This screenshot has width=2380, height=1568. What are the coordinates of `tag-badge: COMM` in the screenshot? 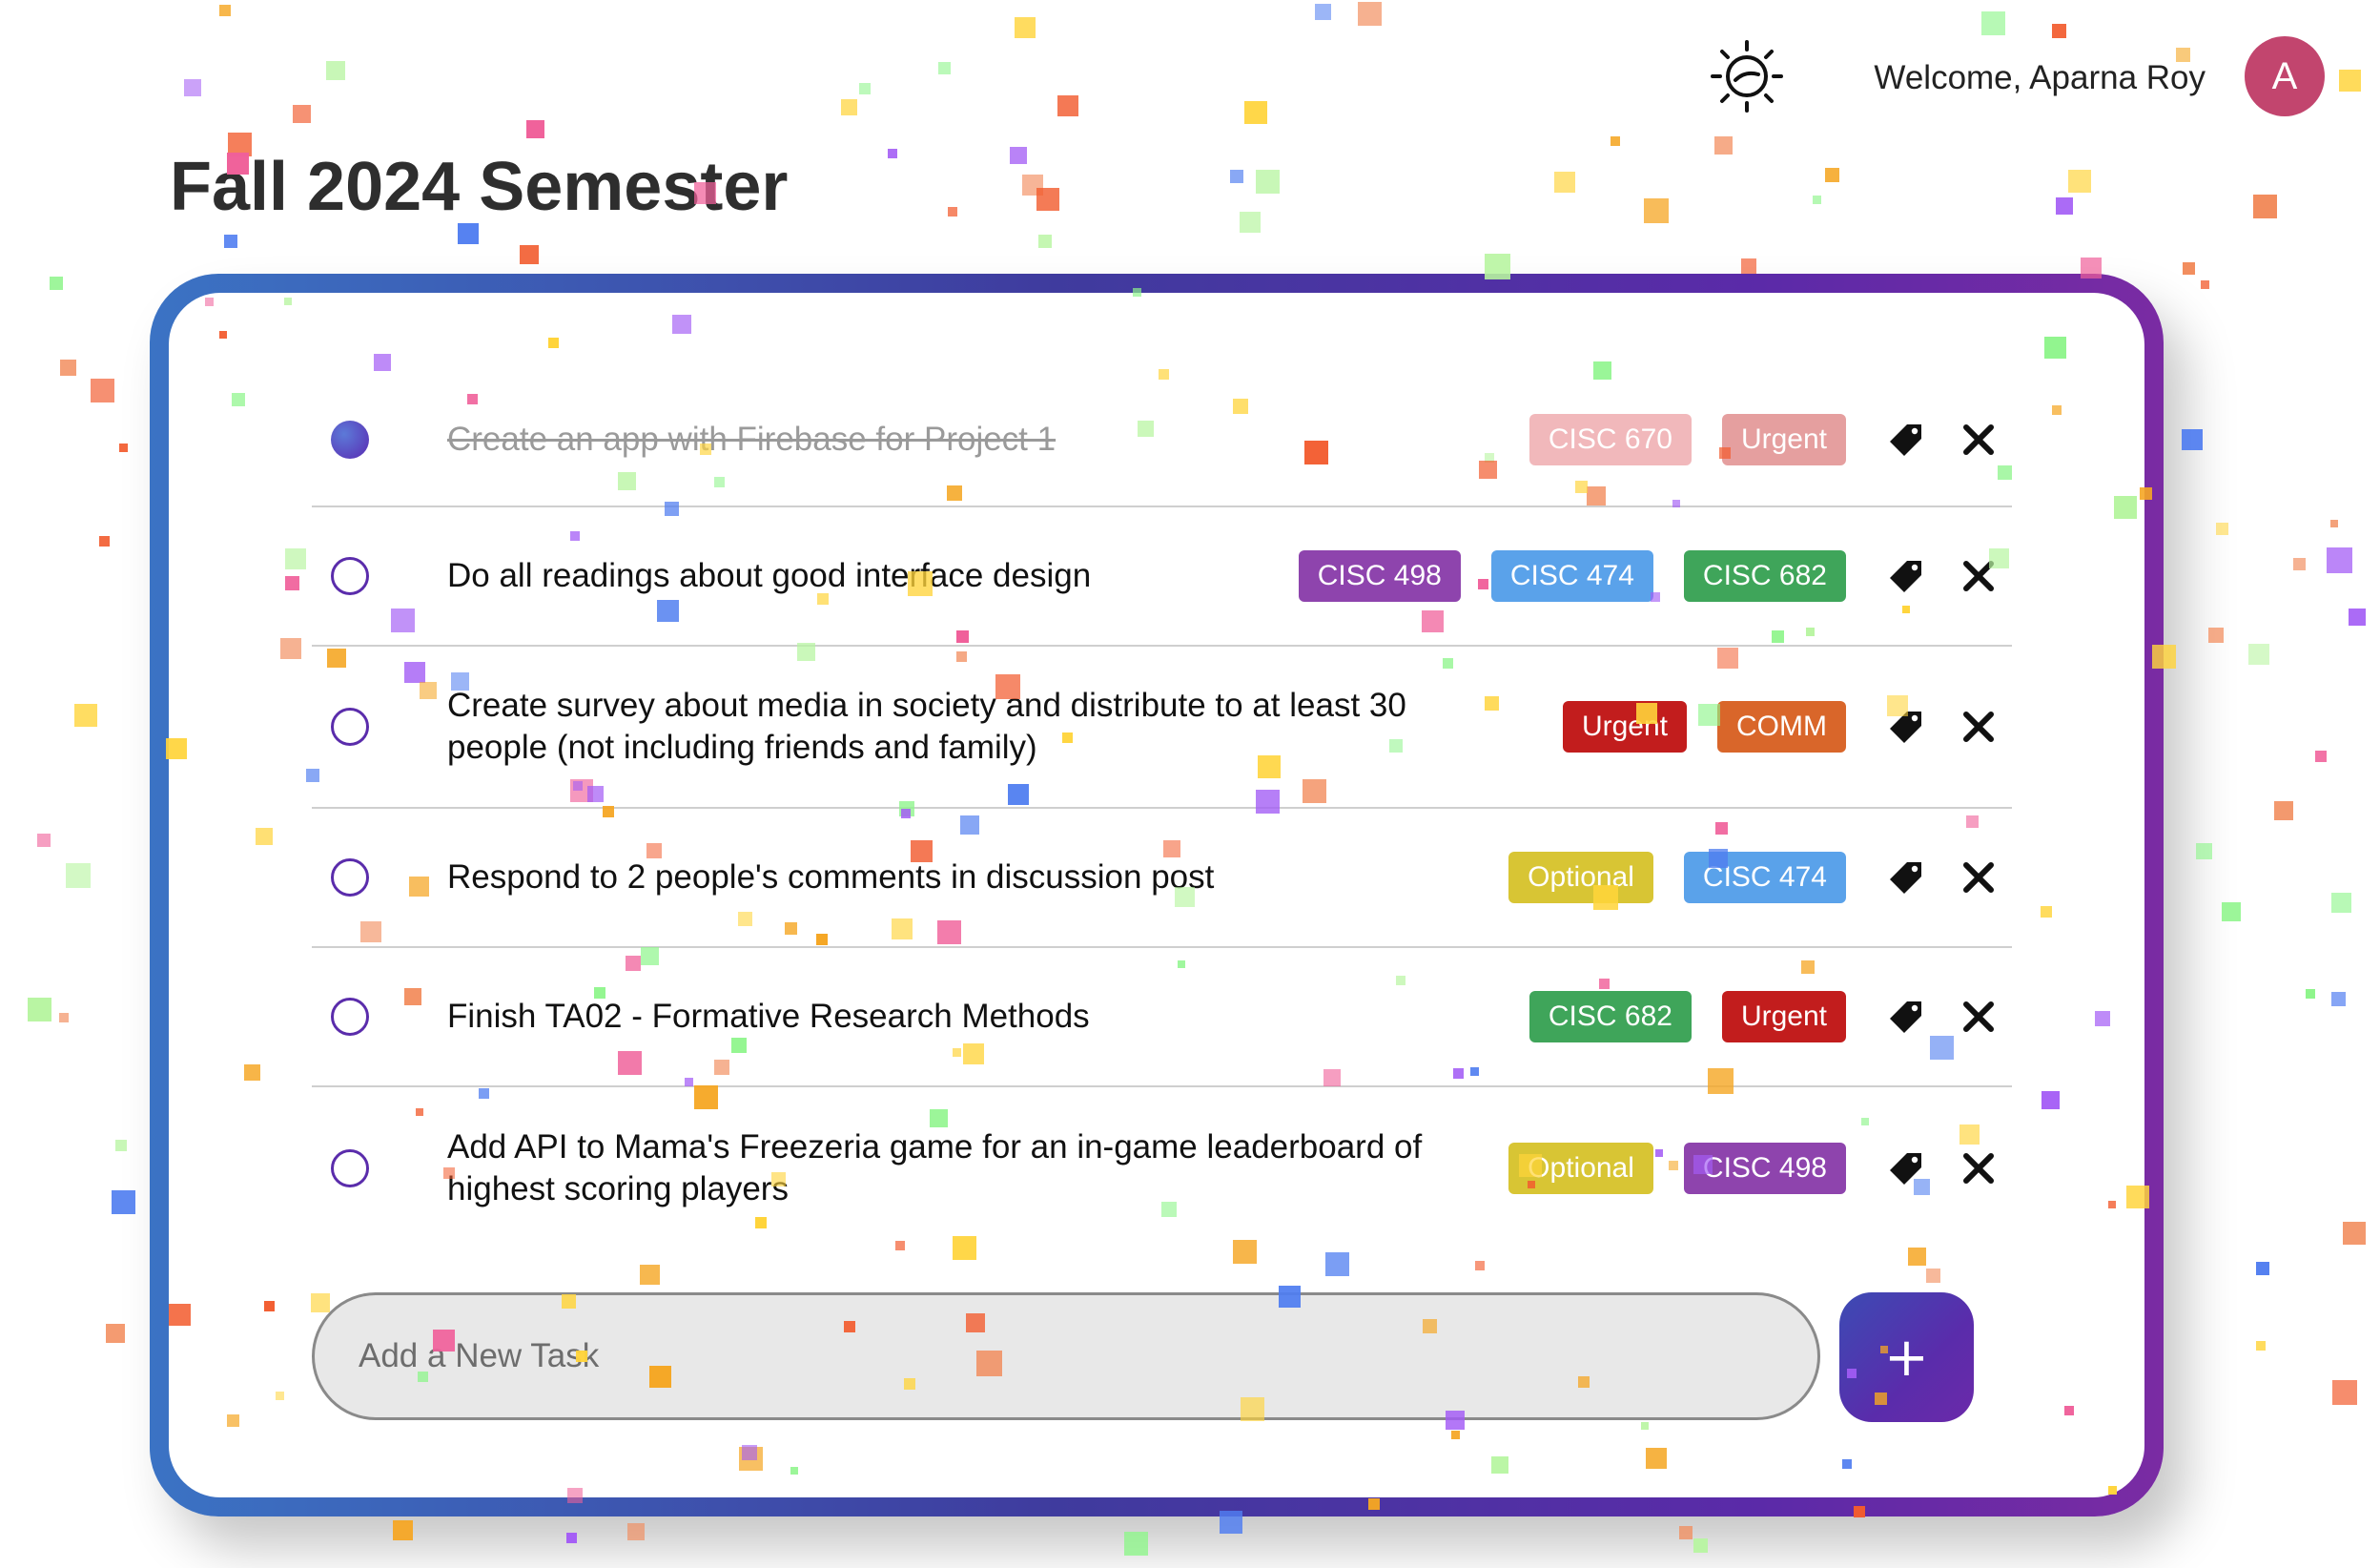 It's located at (1782, 727).